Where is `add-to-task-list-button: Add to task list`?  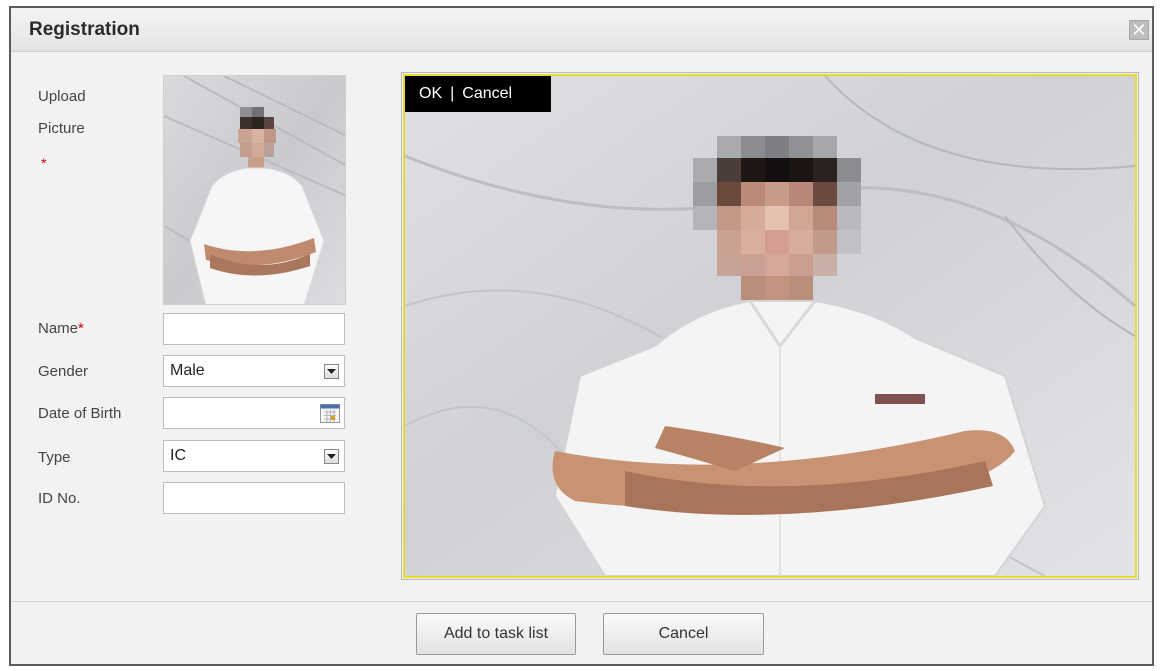
add-to-task-list-button: Add to task list is located at coordinates (496, 634).